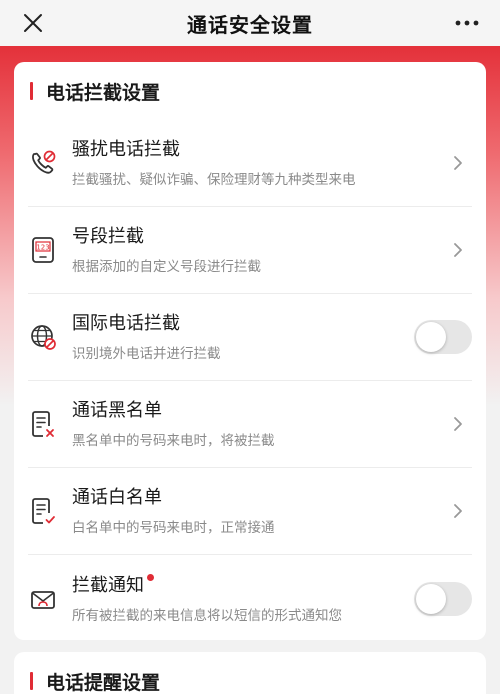 This screenshot has width=500, height=694. Describe the element at coordinates (250, 424) in the screenshot. I see `settings-row-call-blacklist: 通话黑名单 黑名单中的号码来电时，将被拦截` at that location.